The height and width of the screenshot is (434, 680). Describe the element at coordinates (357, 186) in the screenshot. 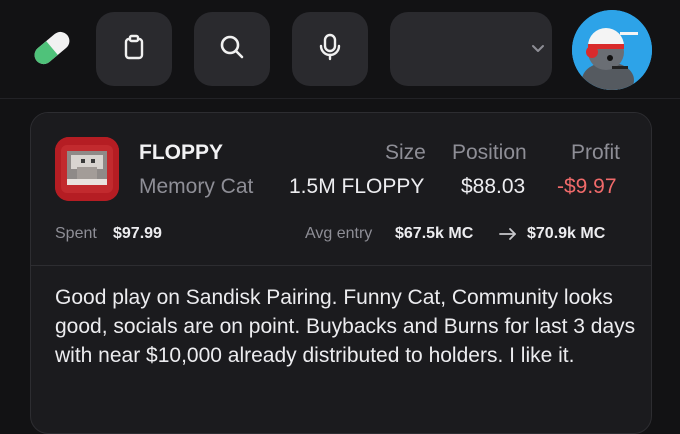

I see `size-value: 1.5M FLOPPY` at that location.